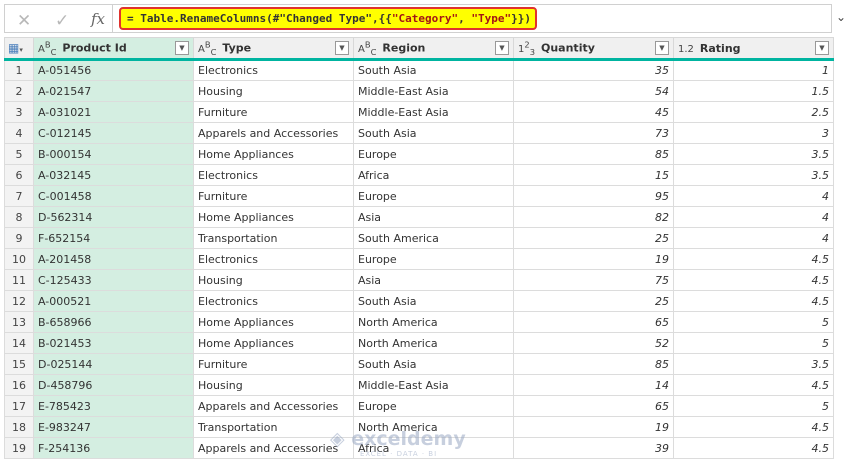 The width and height of the screenshot is (849, 473). What do you see at coordinates (19, 49) in the screenshot?
I see `table-menu-button: ▦▾` at bounding box center [19, 49].